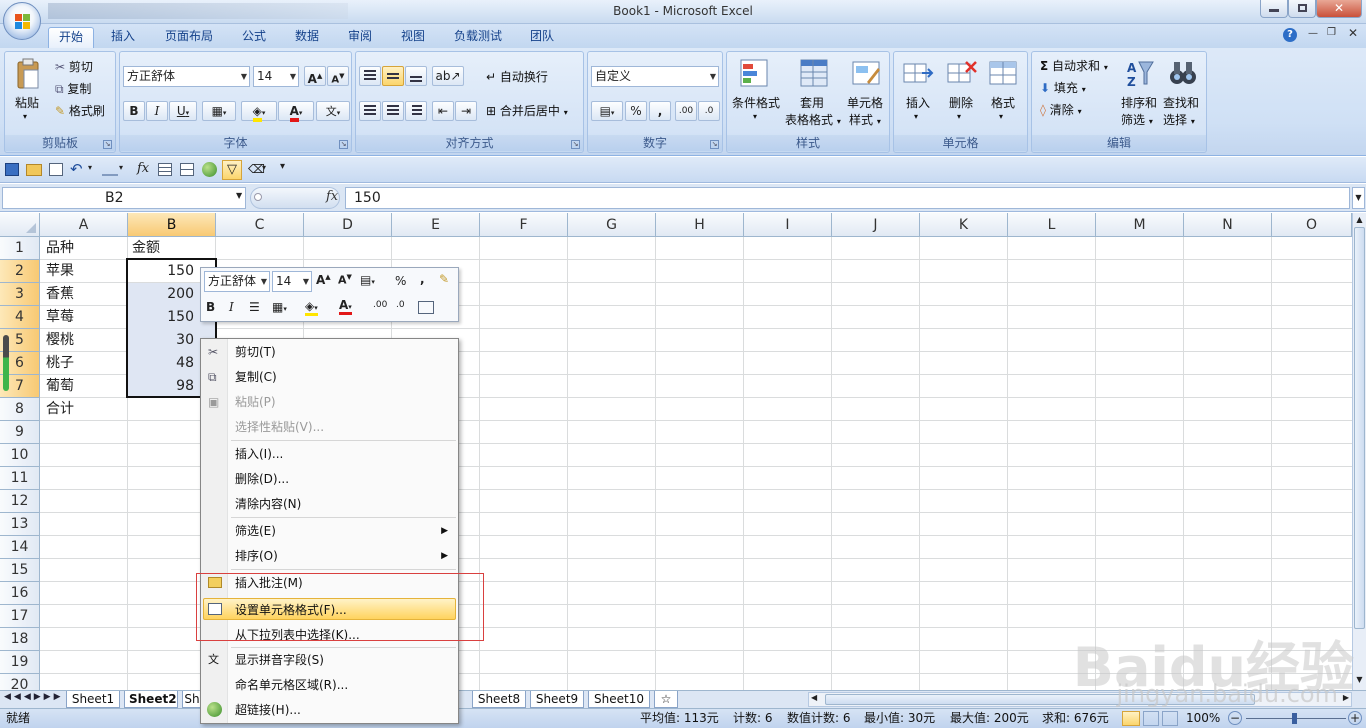 Image resolution: width=1366 pixels, height=728 pixels. Describe the element at coordinates (754, 73) in the screenshot. I see `conditional-format-icon` at that location.